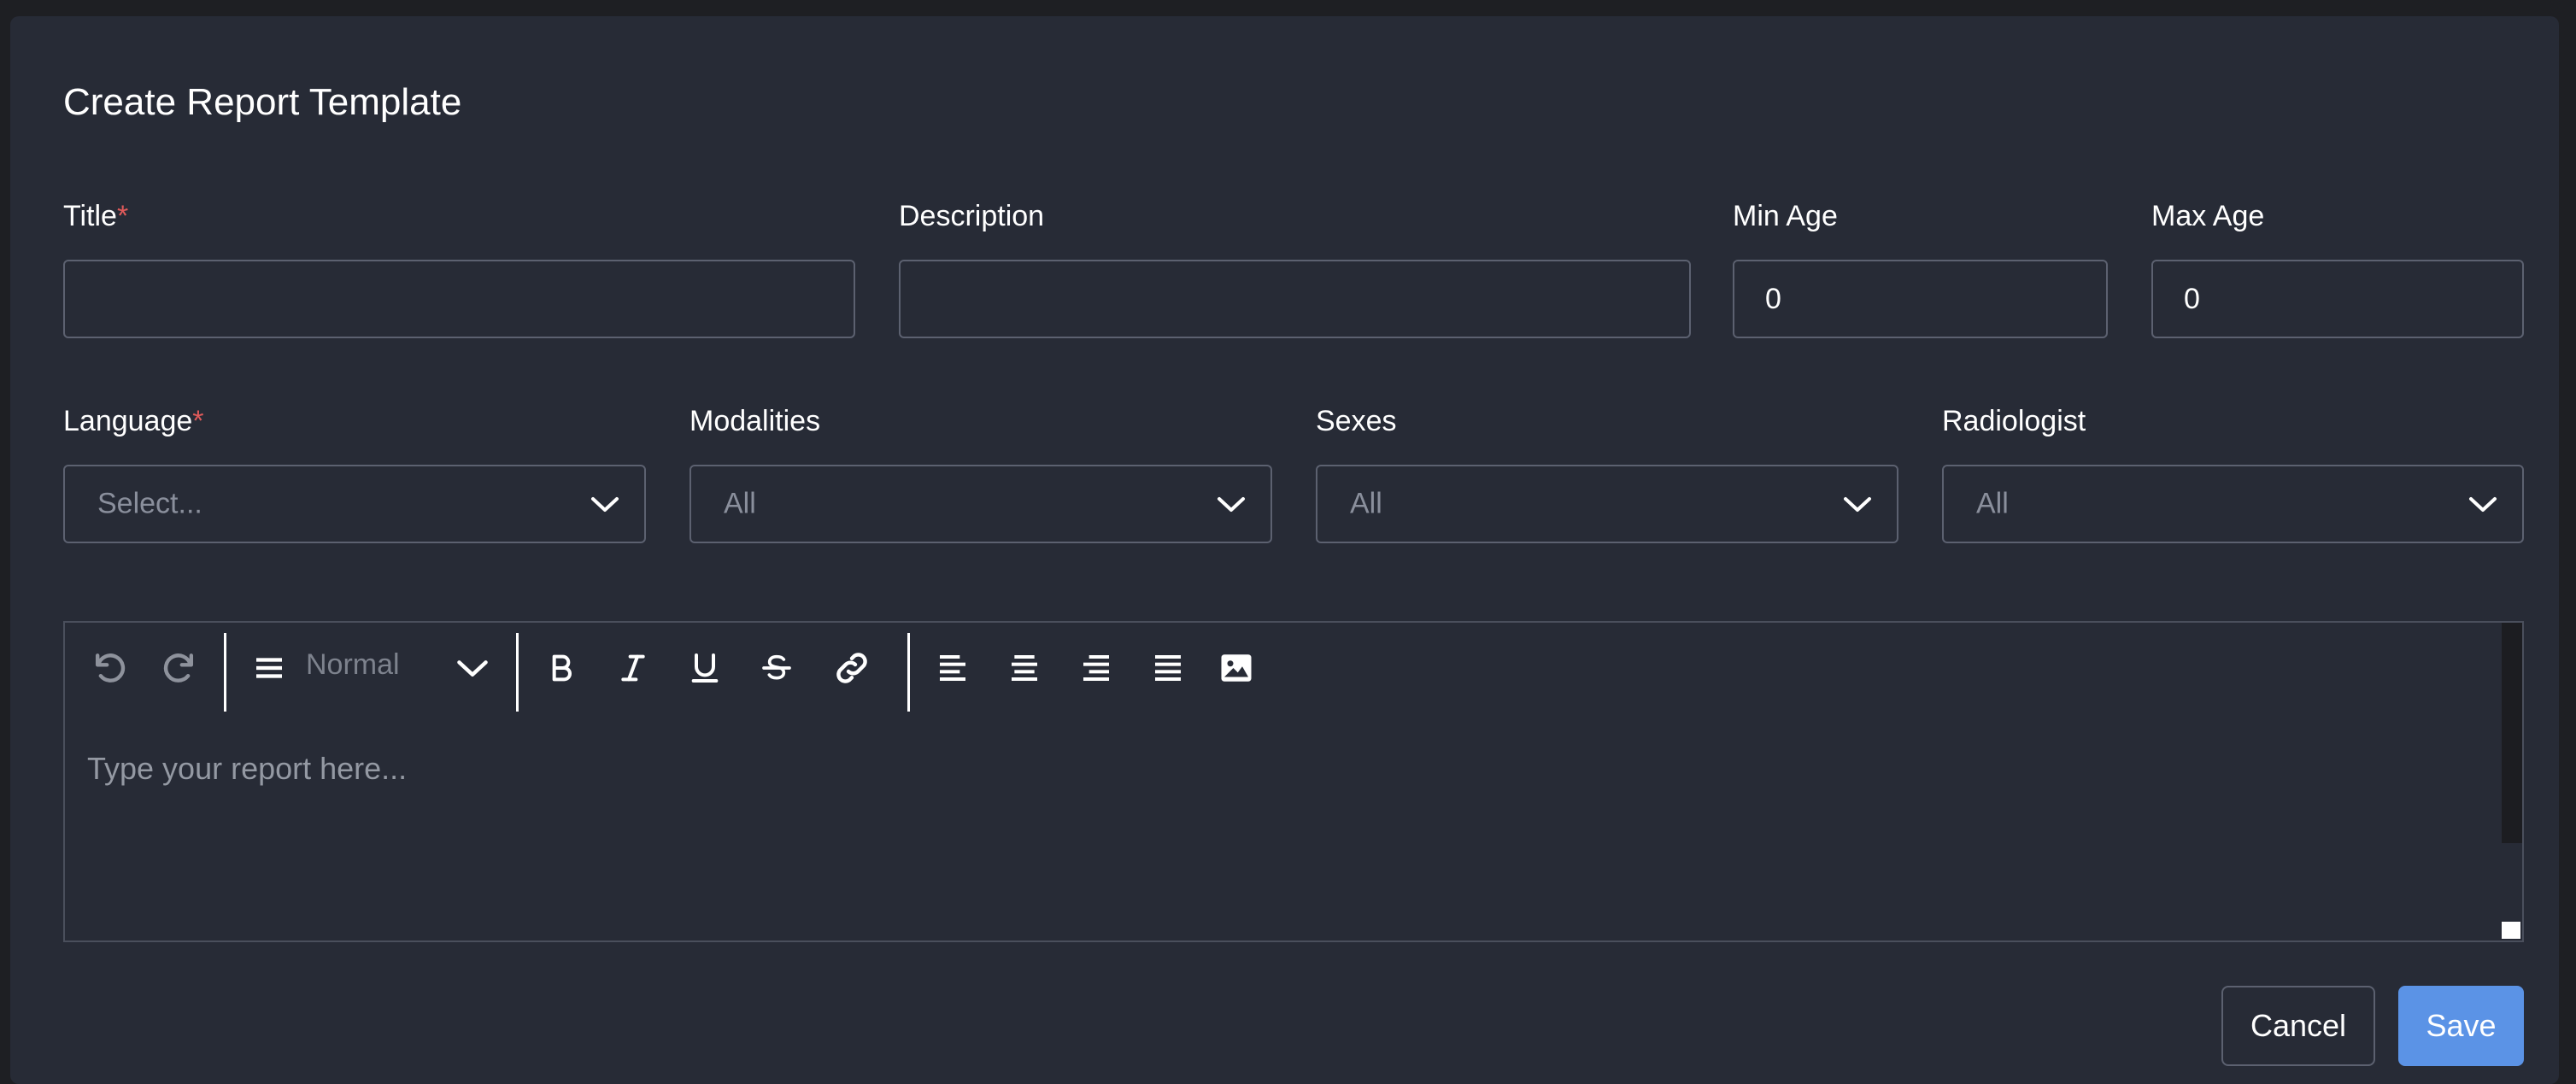  I want to click on min-age-field, so click(1921, 299).